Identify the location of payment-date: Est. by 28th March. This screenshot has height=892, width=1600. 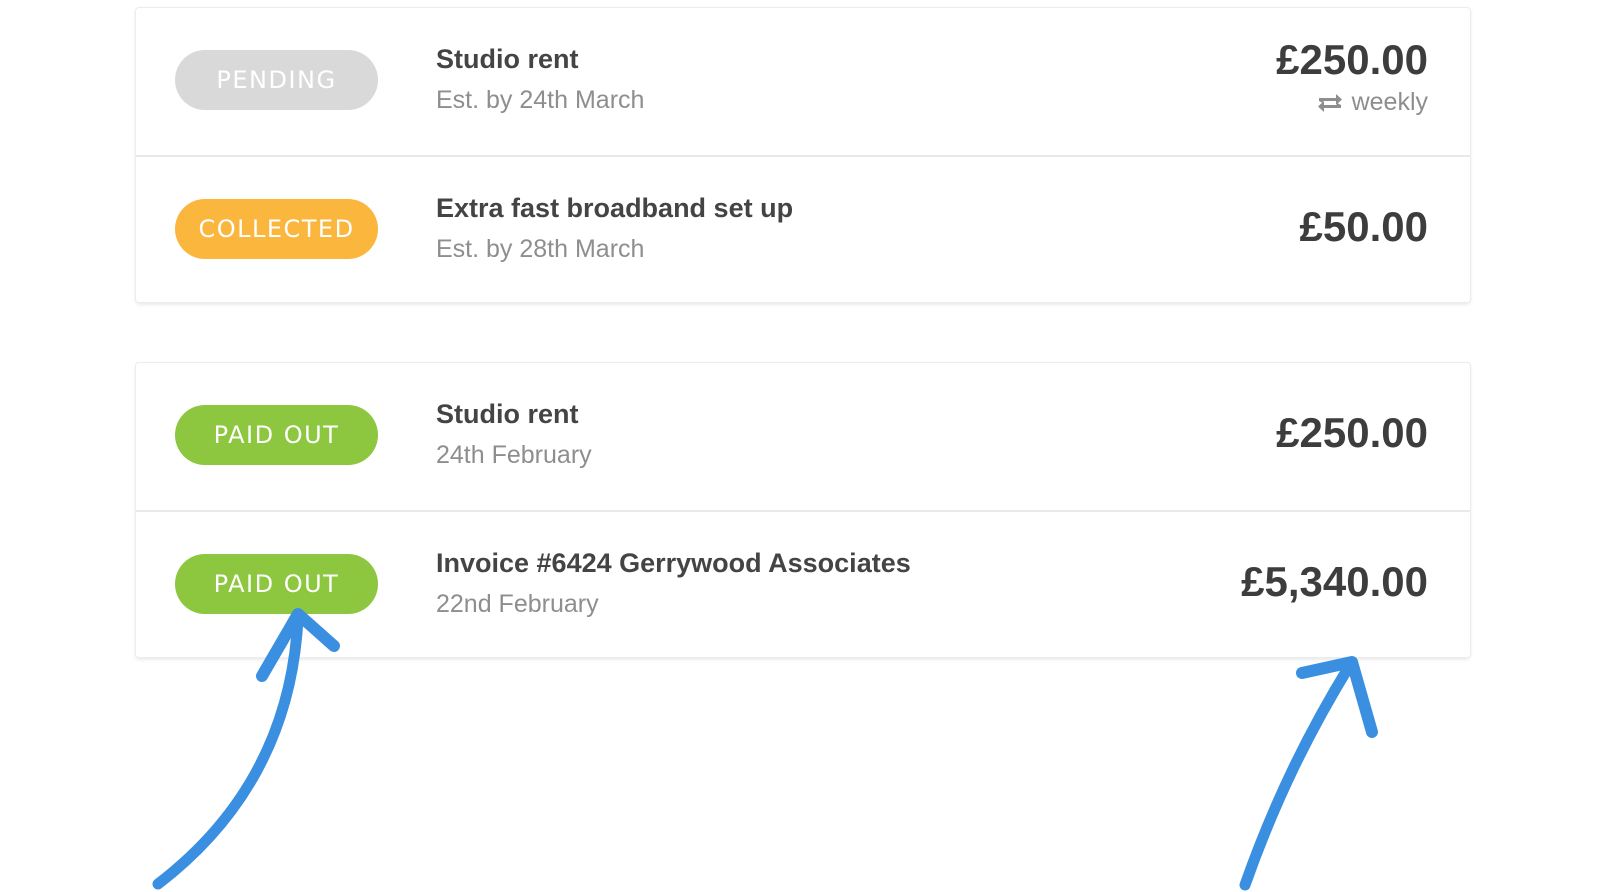
(540, 249).